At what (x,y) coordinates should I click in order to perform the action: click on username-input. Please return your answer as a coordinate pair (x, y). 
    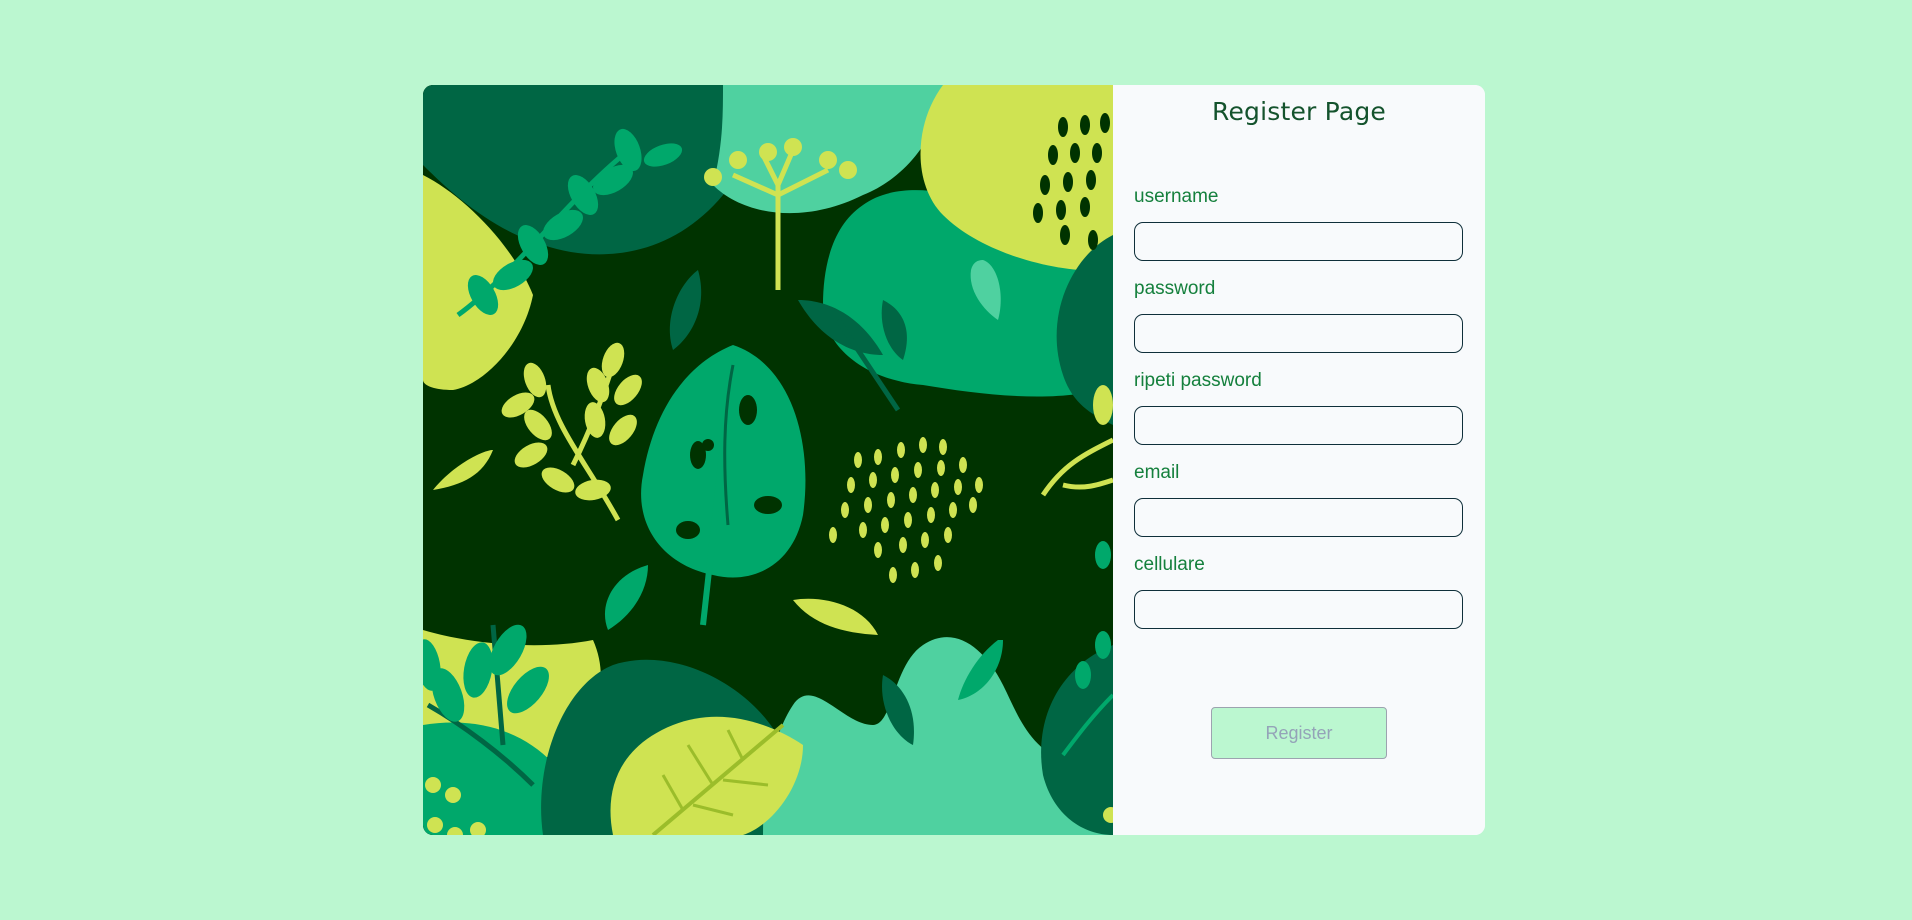
    Looking at the image, I should click on (1298, 241).